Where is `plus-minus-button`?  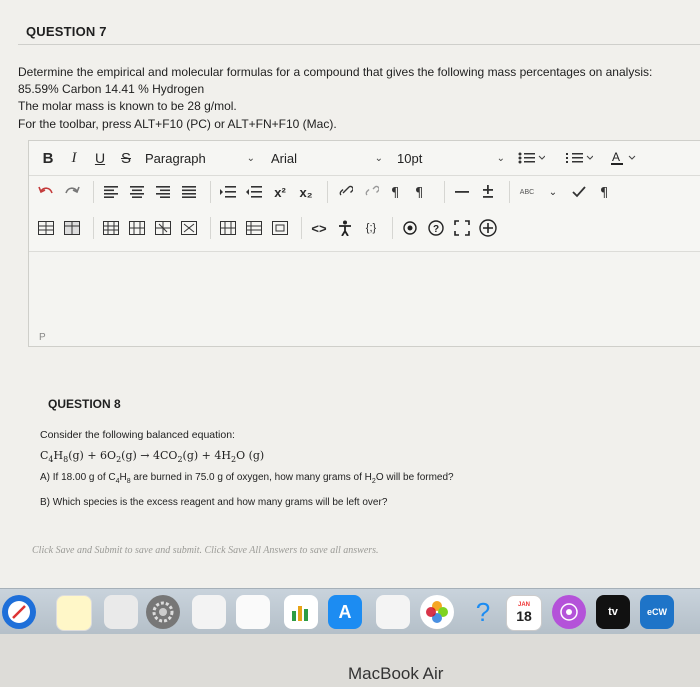
plus-minus-button is located at coordinates (488, 192).